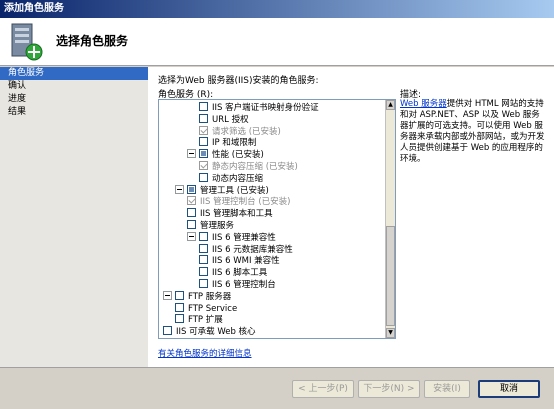 Image resolution: width=554 pixels, height=409 pixels. I want to click on wizard-header: 选择角色服务, so click(277, 42).